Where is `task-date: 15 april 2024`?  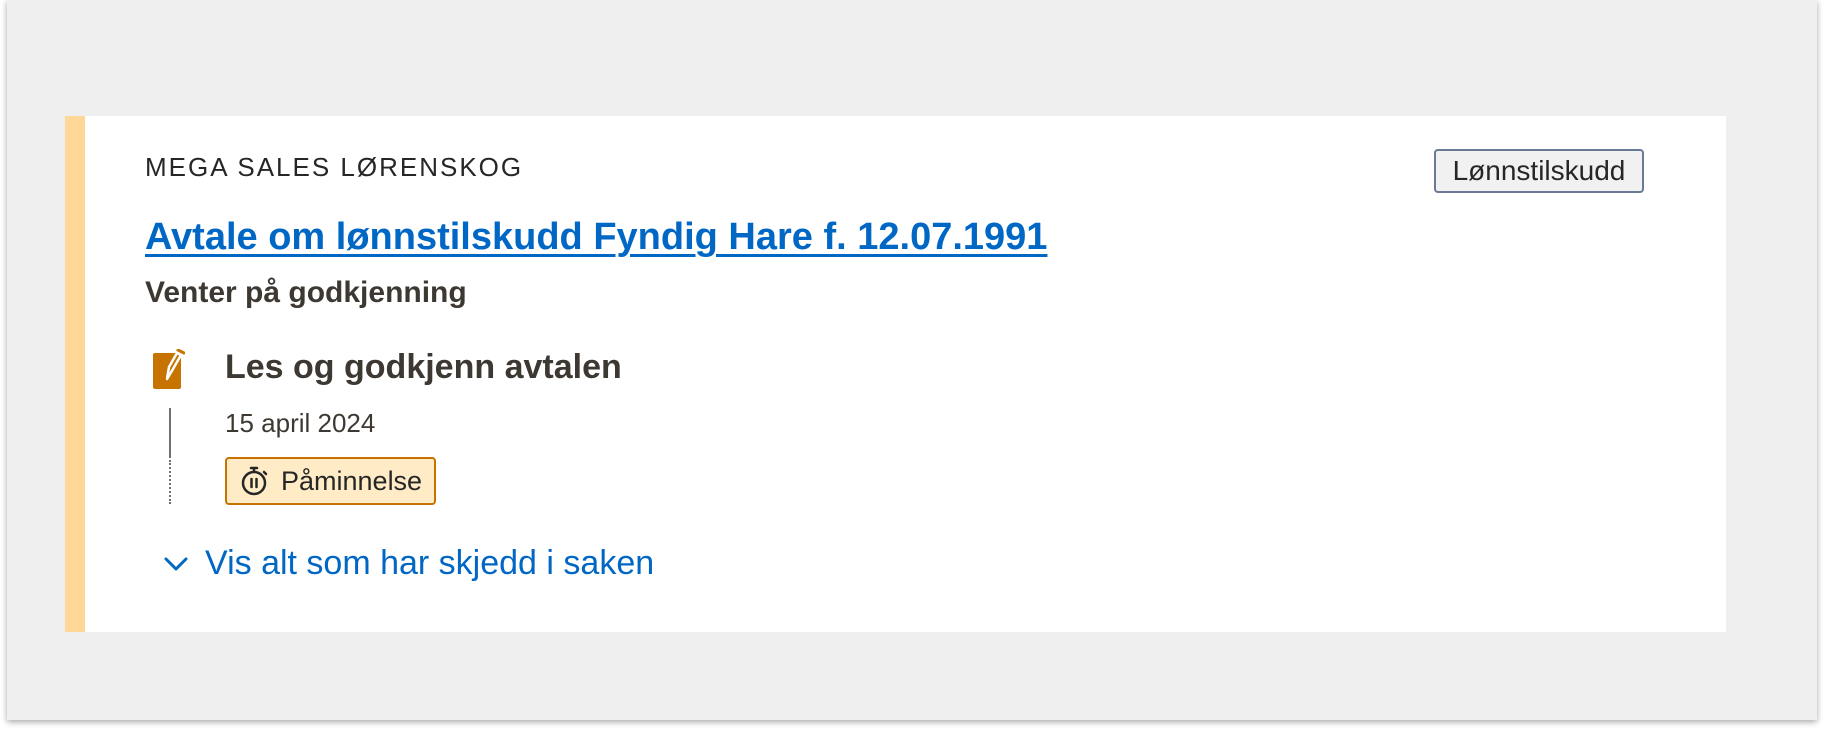
task-date: 15 april 2024 is located at coordinates (300, 423).